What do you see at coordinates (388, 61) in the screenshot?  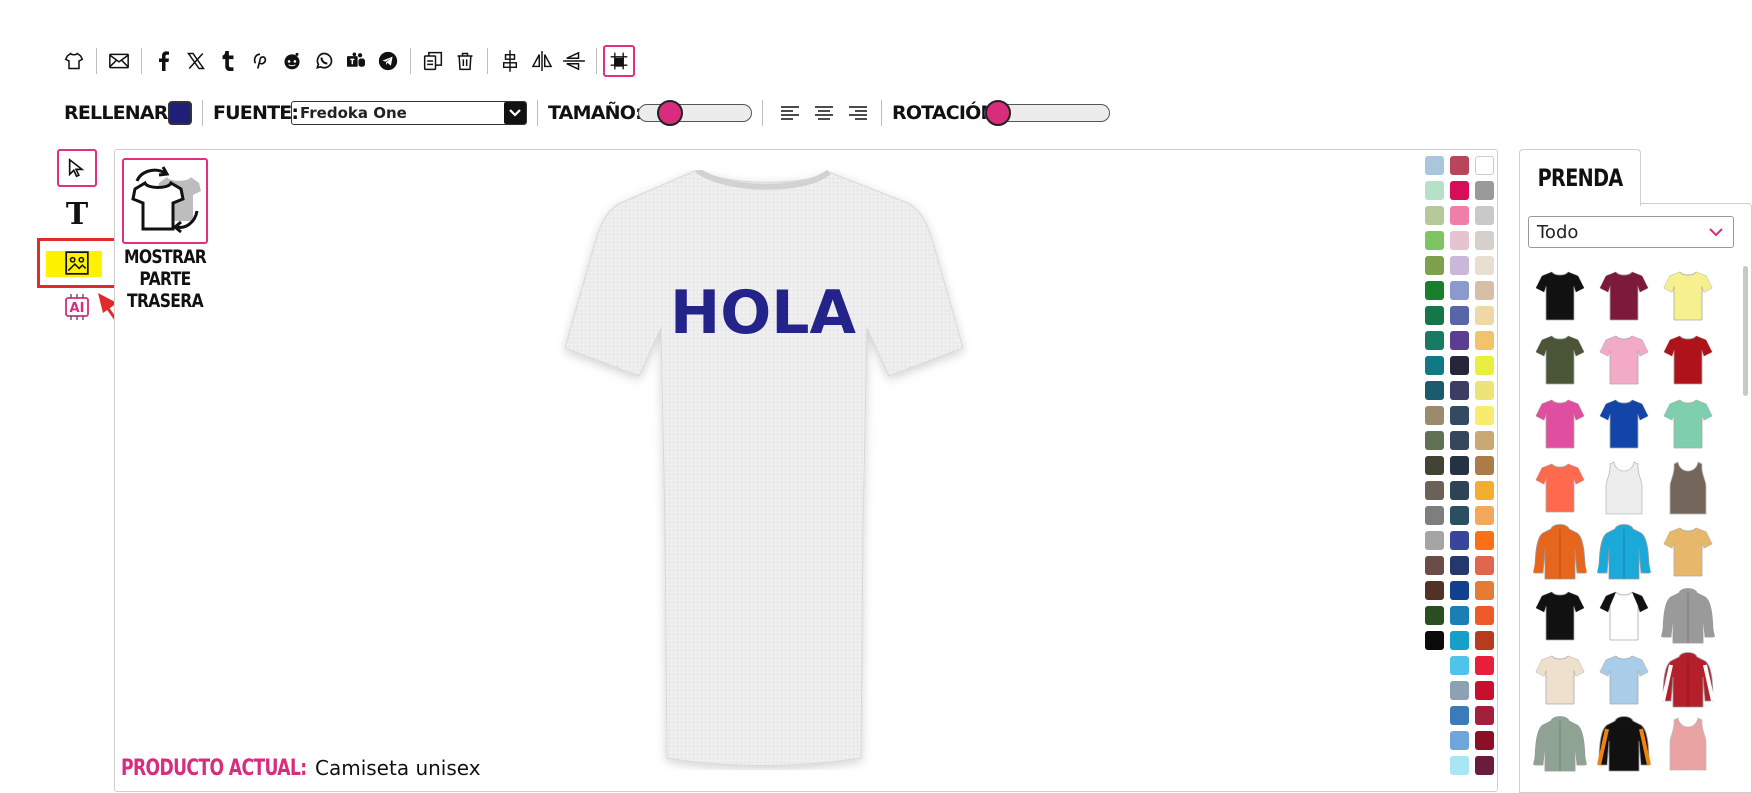 I see `telegram-icon` at bounding box center [388, 61].